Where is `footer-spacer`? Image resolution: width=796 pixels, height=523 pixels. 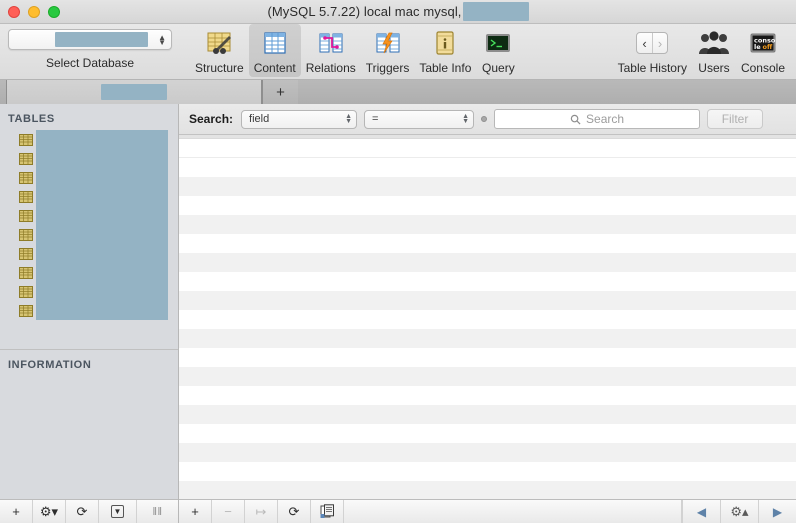 footer-spacer is located at coordinates (513, 511).